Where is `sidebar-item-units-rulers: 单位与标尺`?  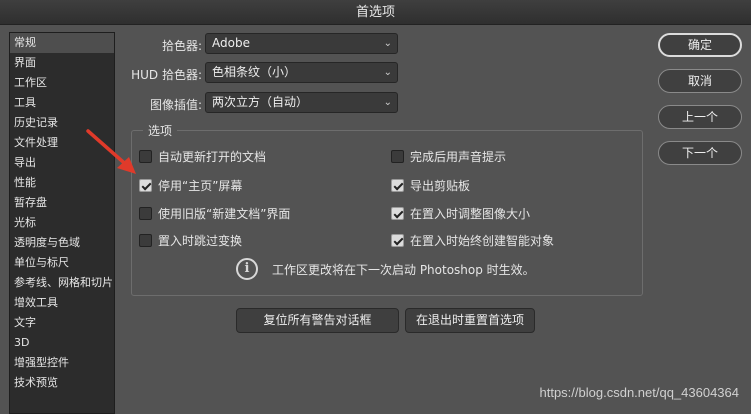
sidebar-item-units-rulers: 单位与标尺 is located at coordinates (62, 263).